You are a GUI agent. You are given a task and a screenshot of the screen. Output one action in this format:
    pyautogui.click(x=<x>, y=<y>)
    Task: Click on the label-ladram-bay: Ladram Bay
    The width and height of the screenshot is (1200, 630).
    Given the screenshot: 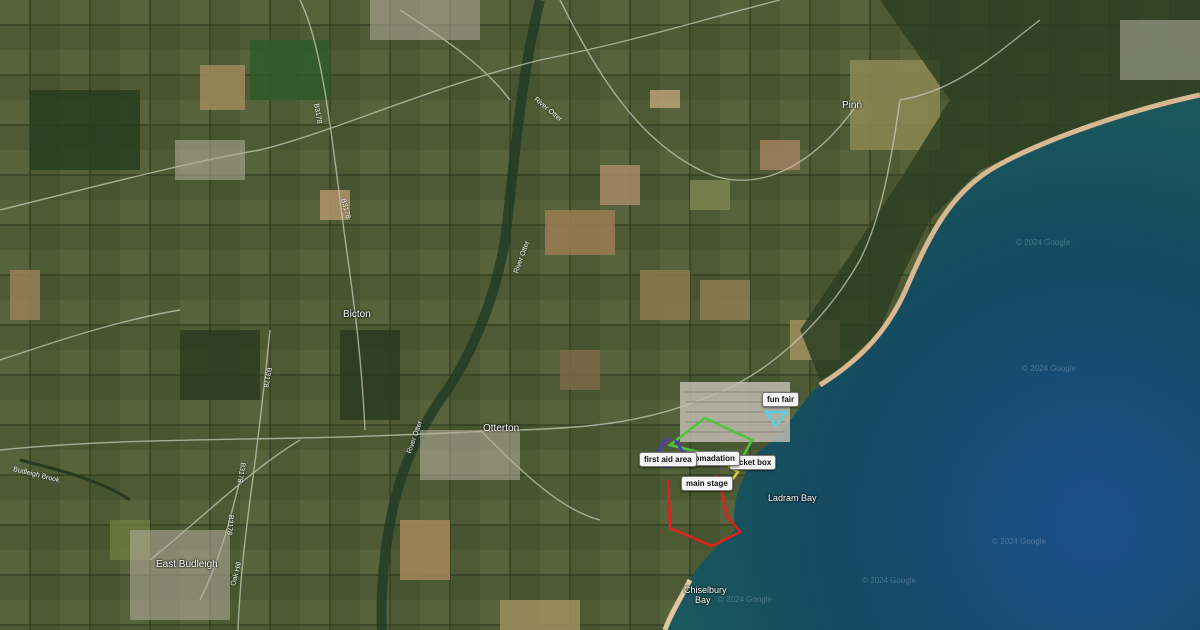 What is the action you would take?
    pyautogui.click(x=792, y=498)
    